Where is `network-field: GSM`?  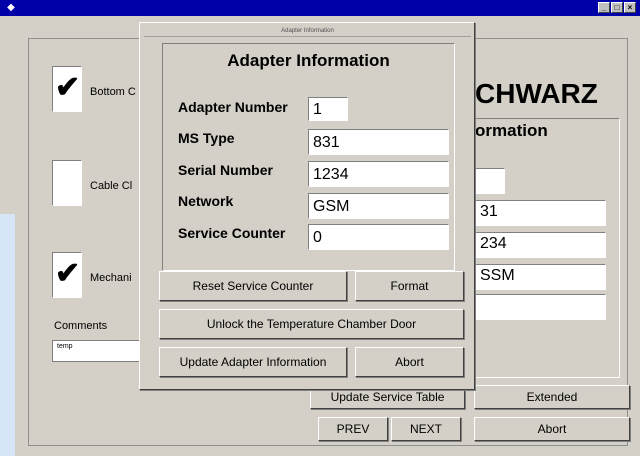 network-field: GSM is located at coordinates (378, 206).